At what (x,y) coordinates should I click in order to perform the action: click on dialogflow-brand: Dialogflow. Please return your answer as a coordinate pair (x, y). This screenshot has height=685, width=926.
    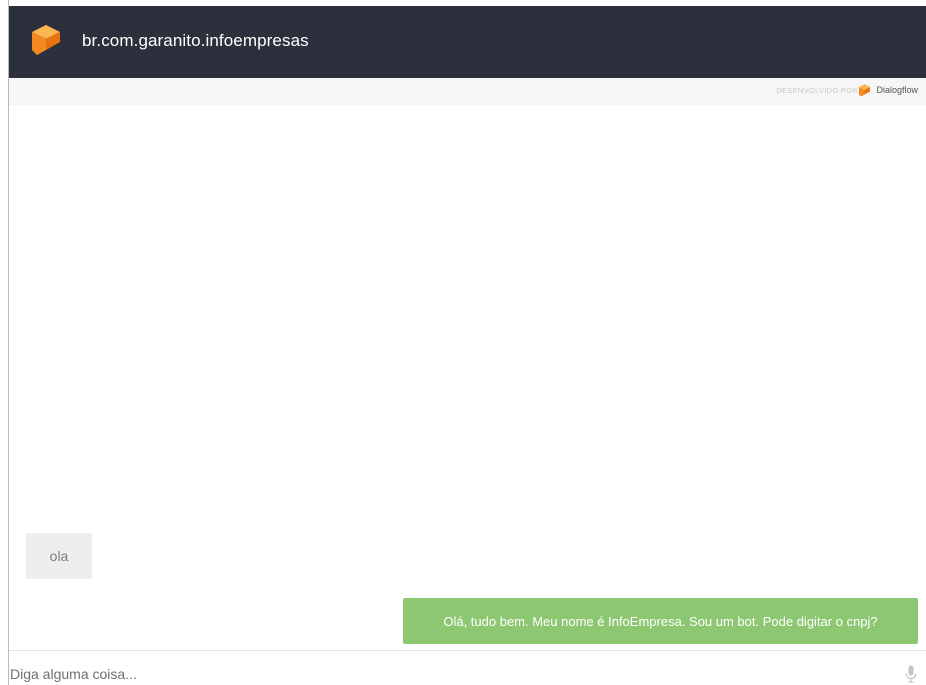
    Looking at the image, I should click on (897, 90).